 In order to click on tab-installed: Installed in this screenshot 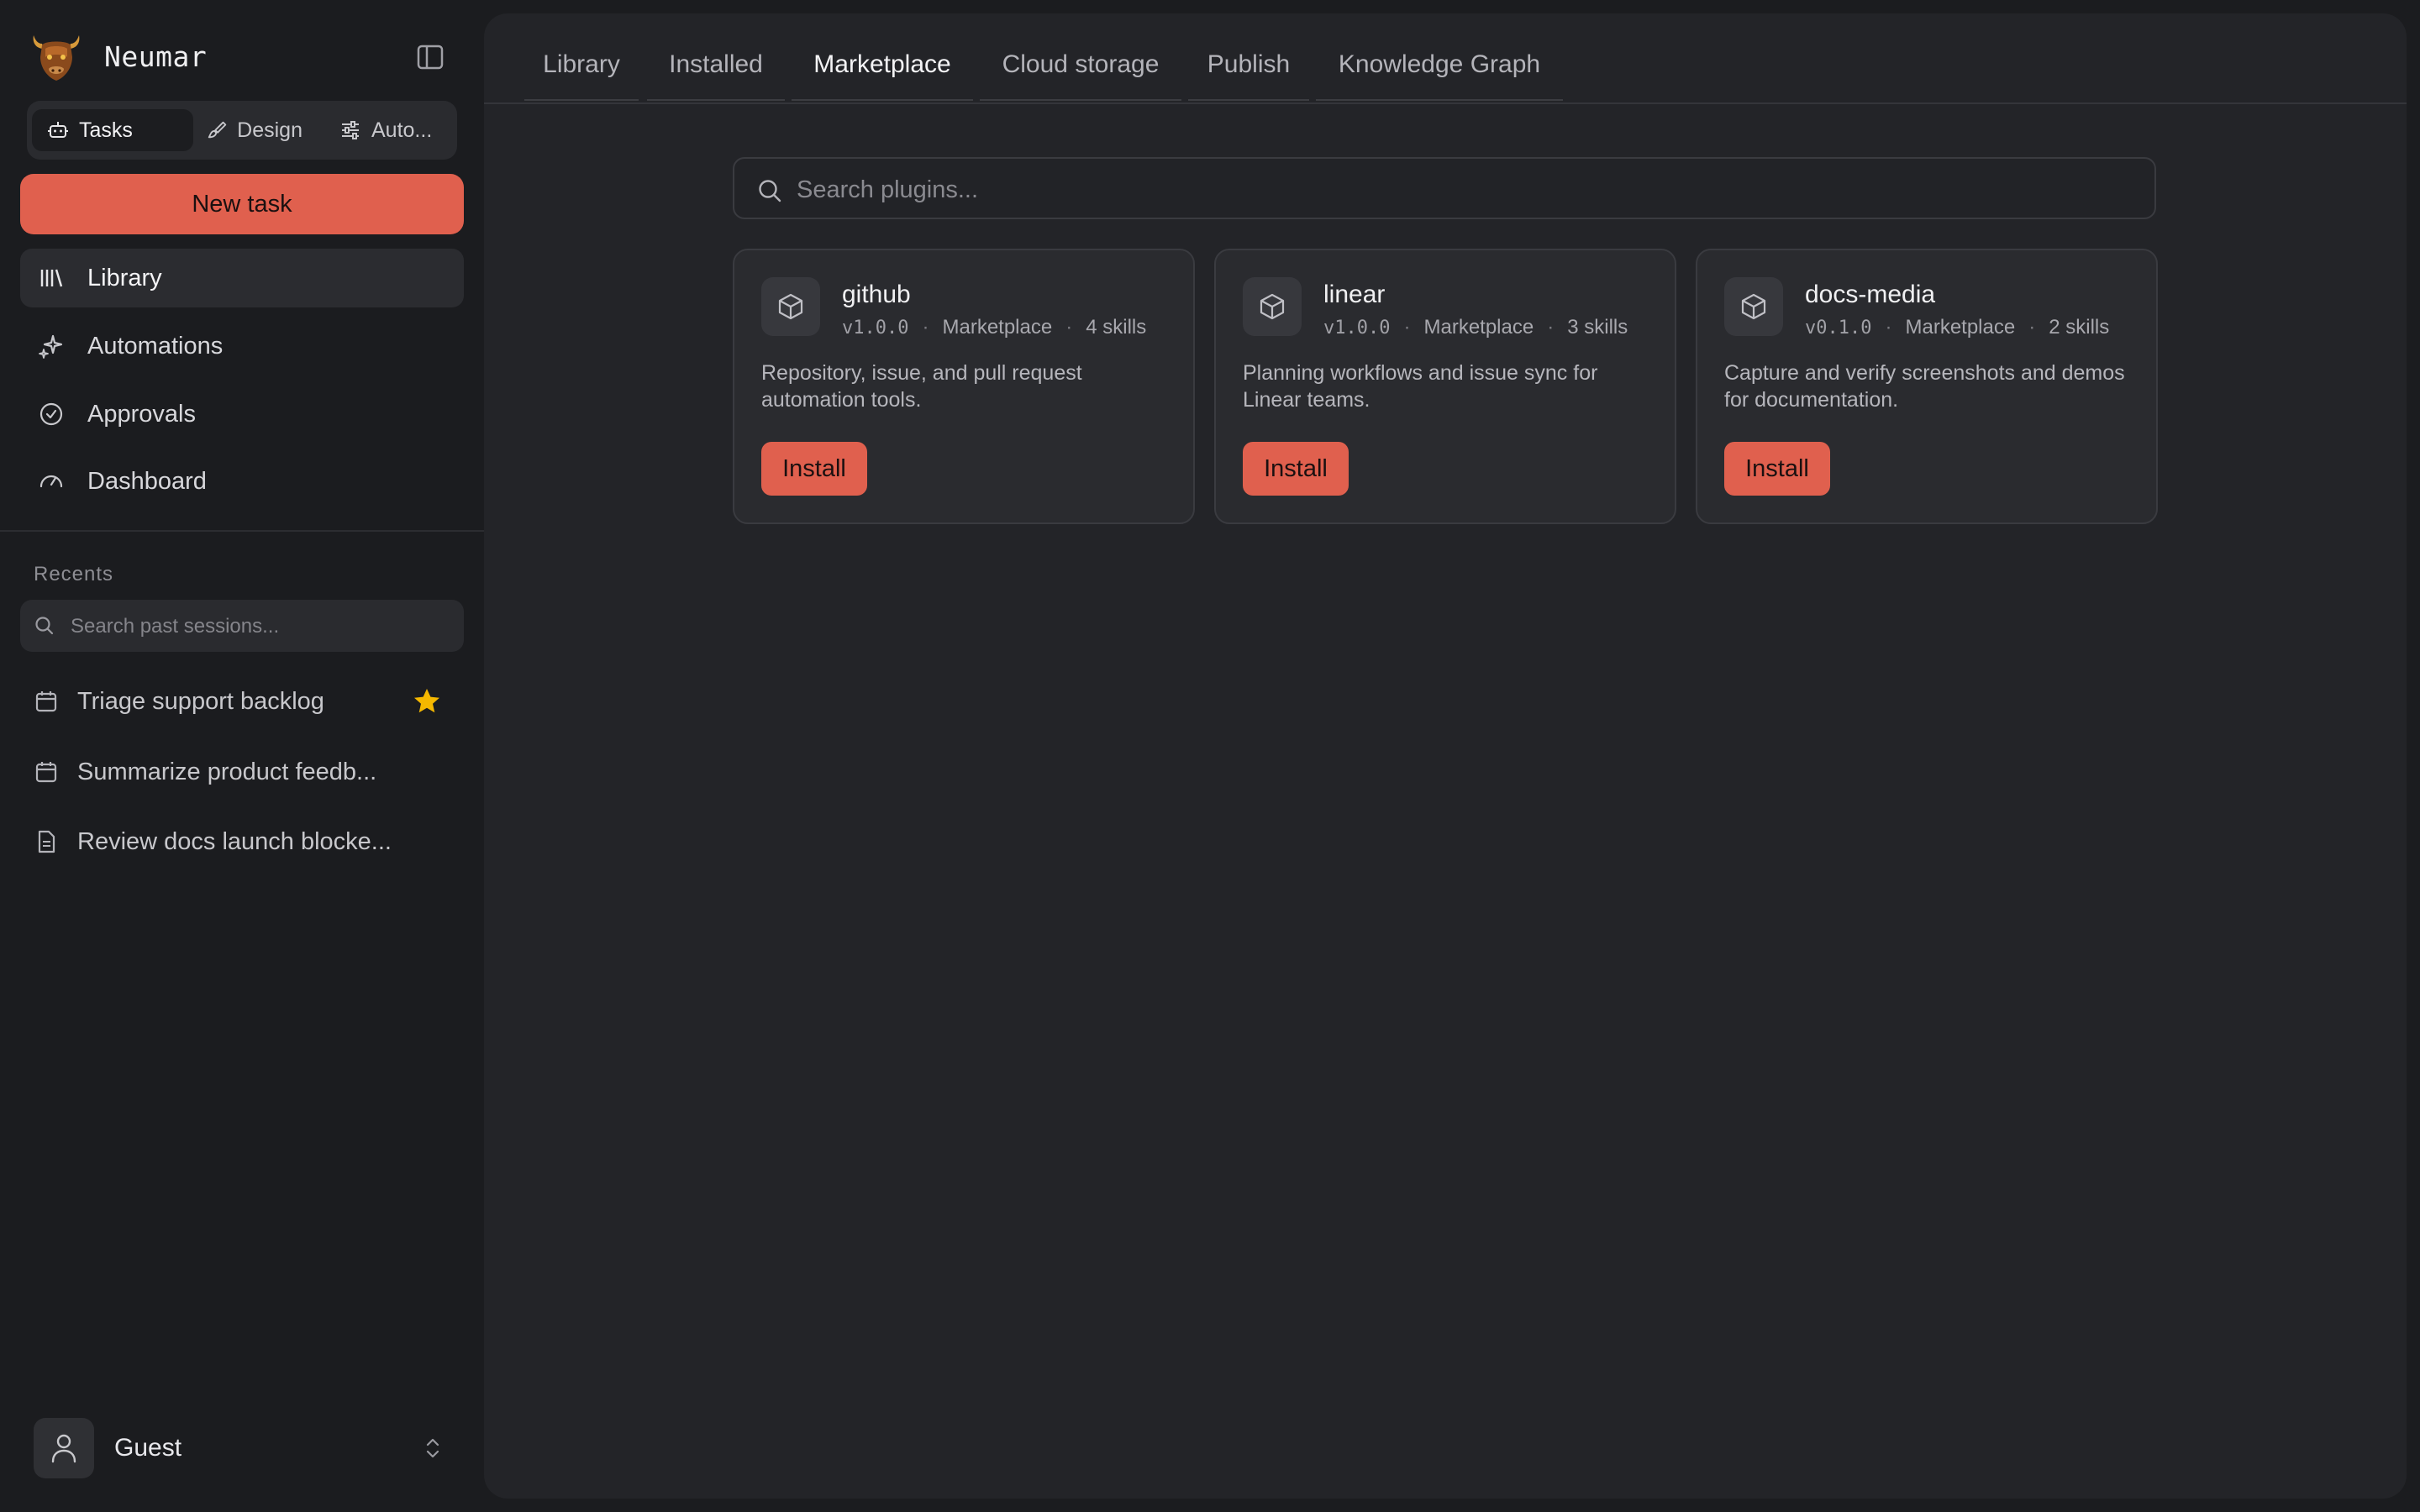, I will do `click(716, 75)`.